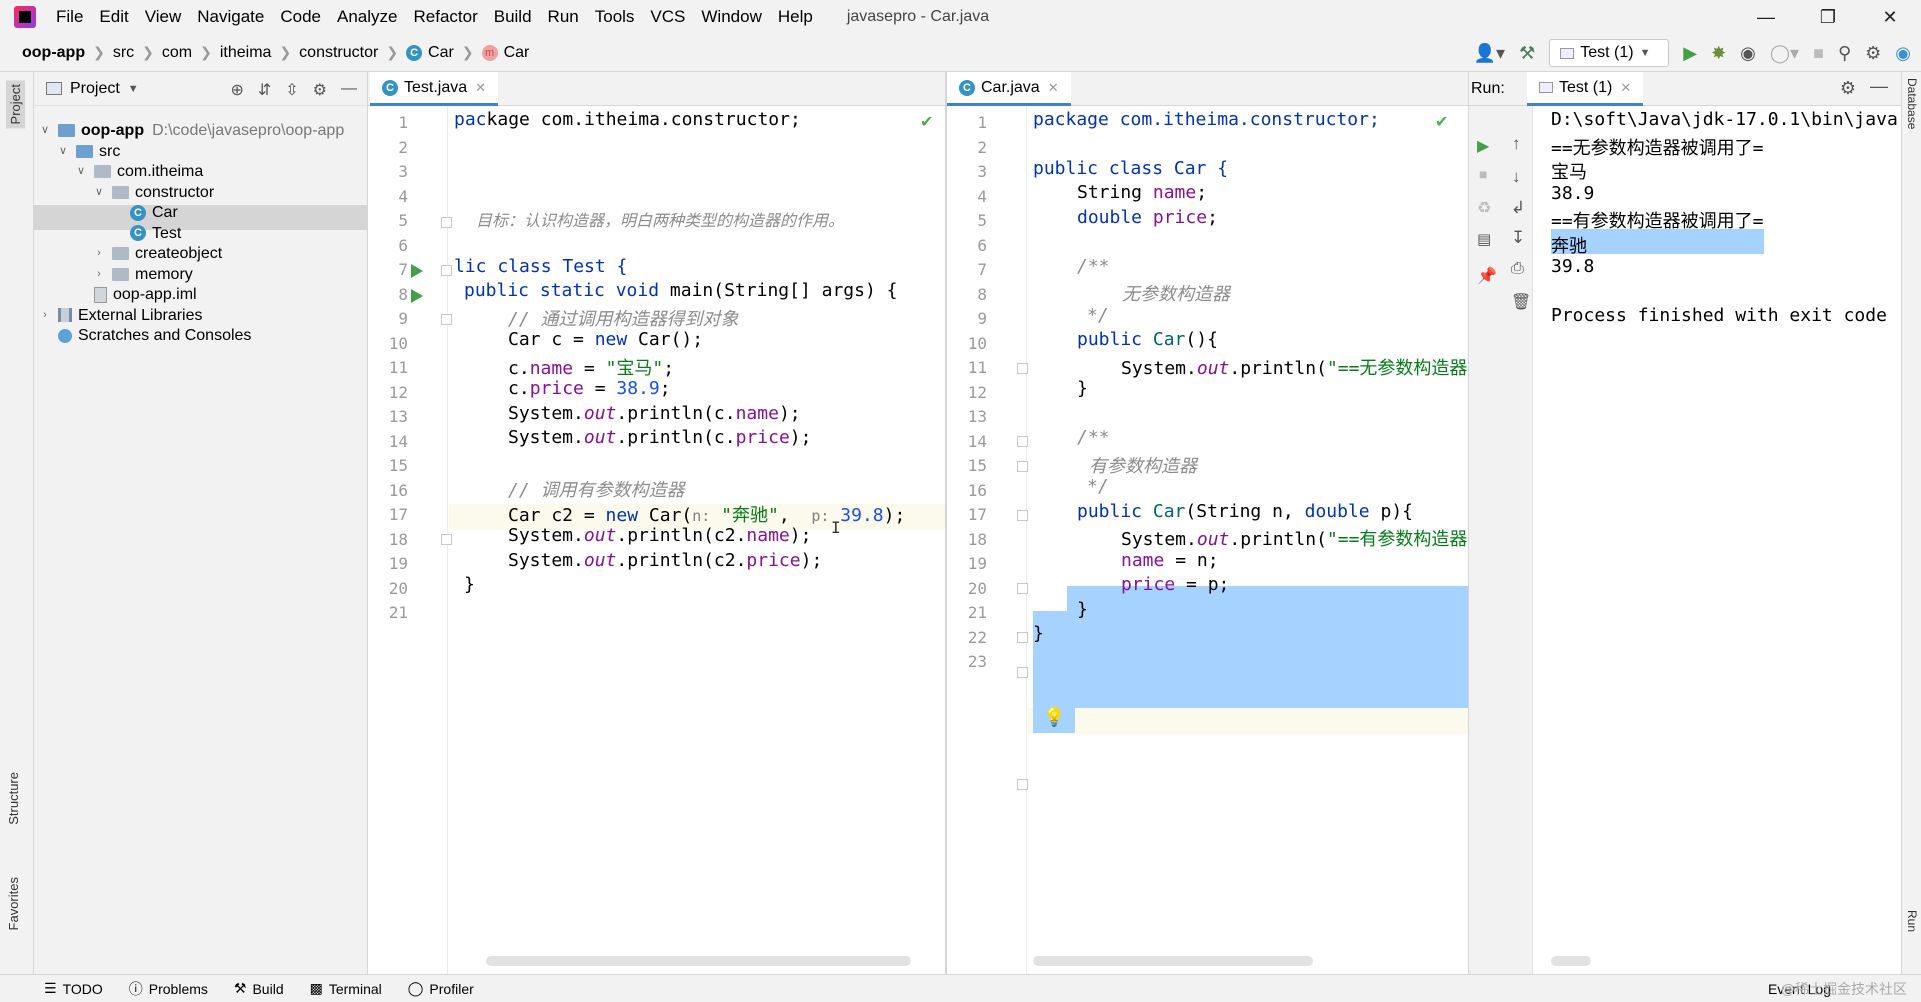 The height and width of the screenshot is (1002, 1921). Describe the element at coordinates (113, 17) in the screenshot. I see `menu-edit: Edit` at that location.